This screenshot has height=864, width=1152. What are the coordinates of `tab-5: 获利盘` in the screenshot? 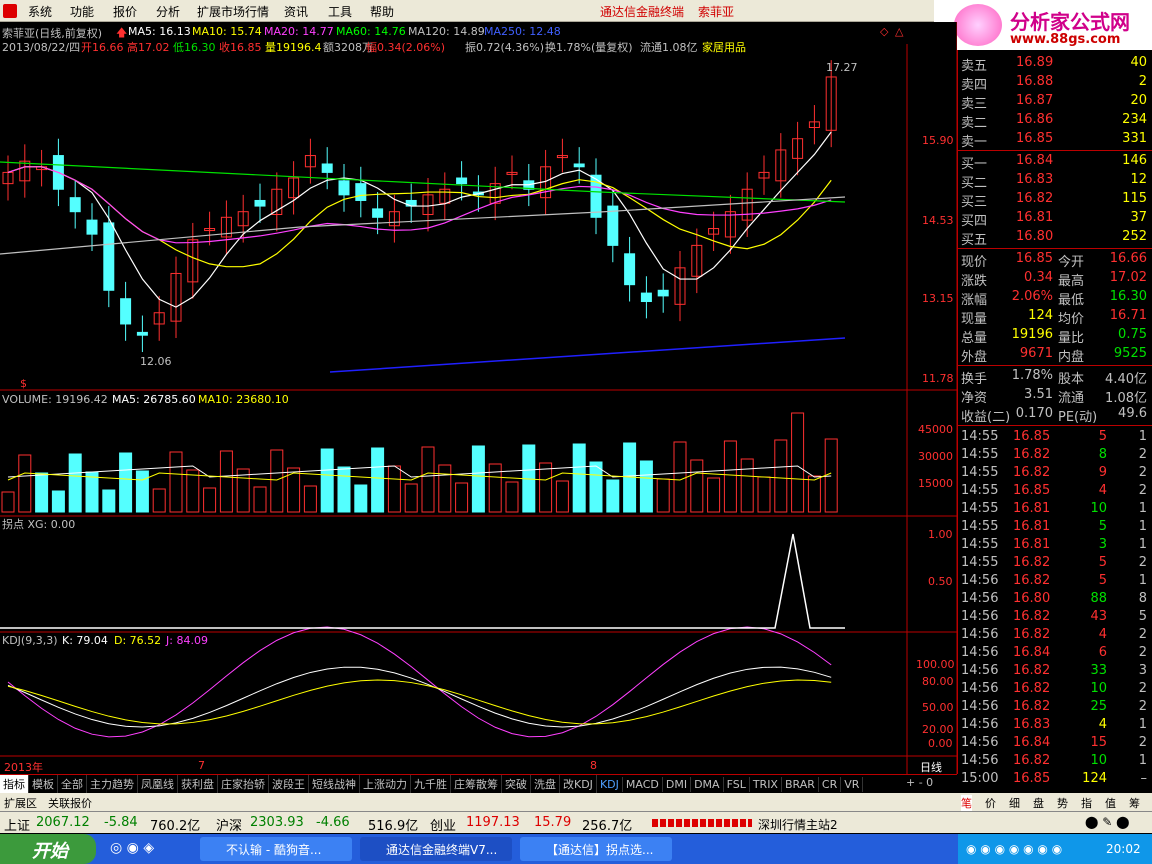 It's located at (198, 784).